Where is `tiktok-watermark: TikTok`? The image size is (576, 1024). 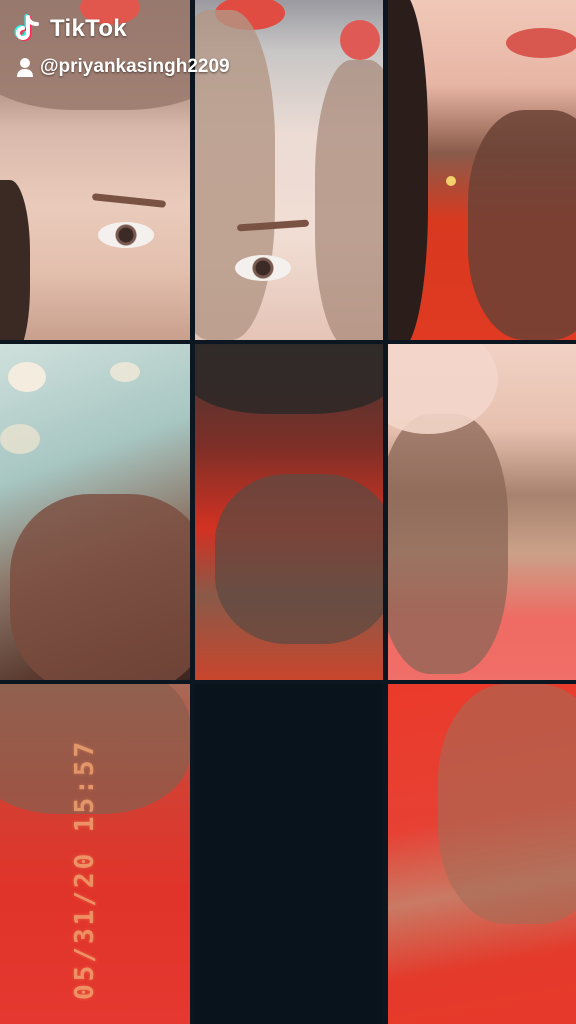 tiktok-watermark: TikTok is located at coordinates (70, 29).